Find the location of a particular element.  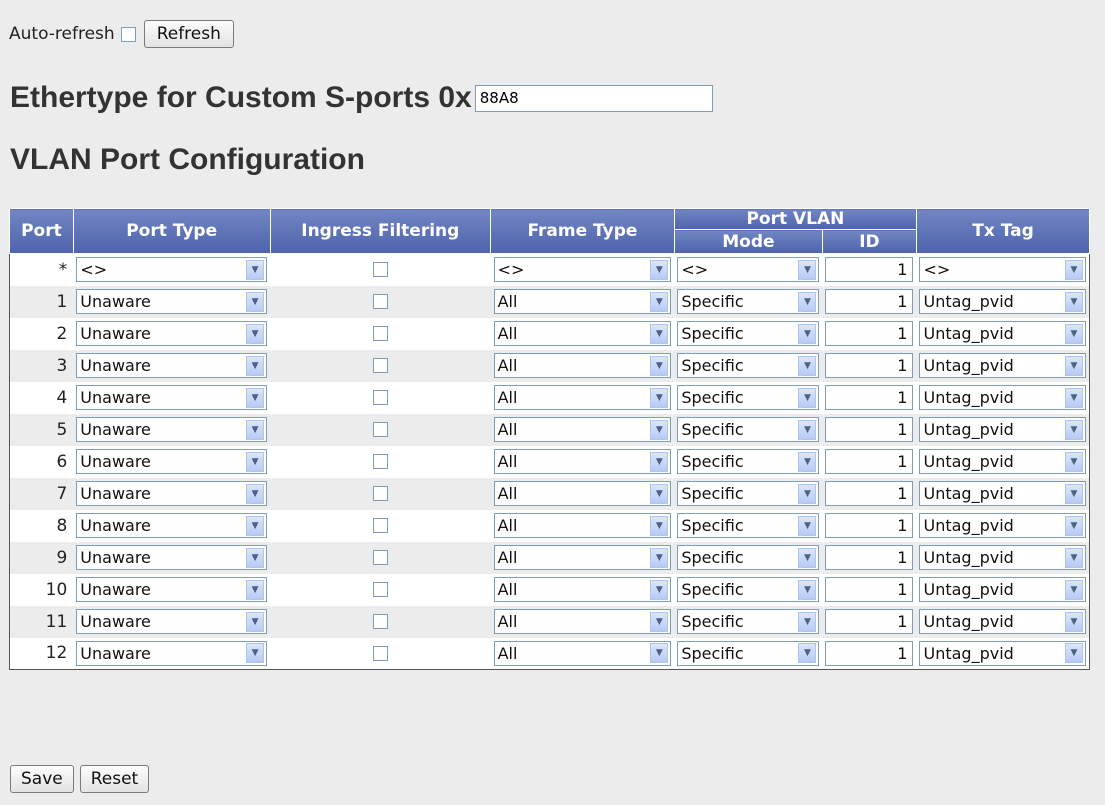

header-tx-tag: Tx Tag is located at coordinates (1003, 231).